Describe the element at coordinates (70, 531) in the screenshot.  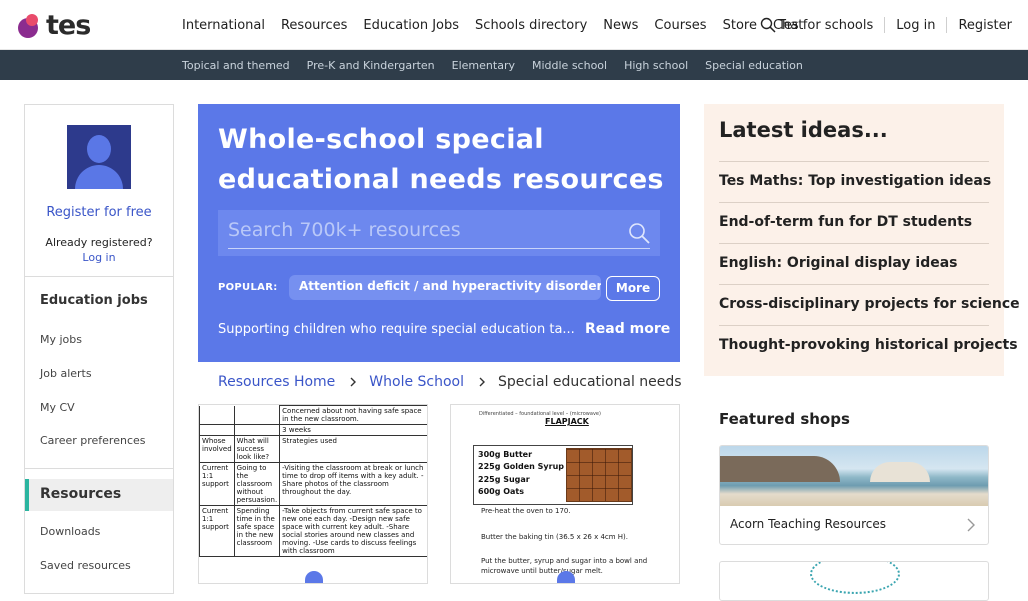
I see `sidebar-item-downloads: Downloads` at that location.